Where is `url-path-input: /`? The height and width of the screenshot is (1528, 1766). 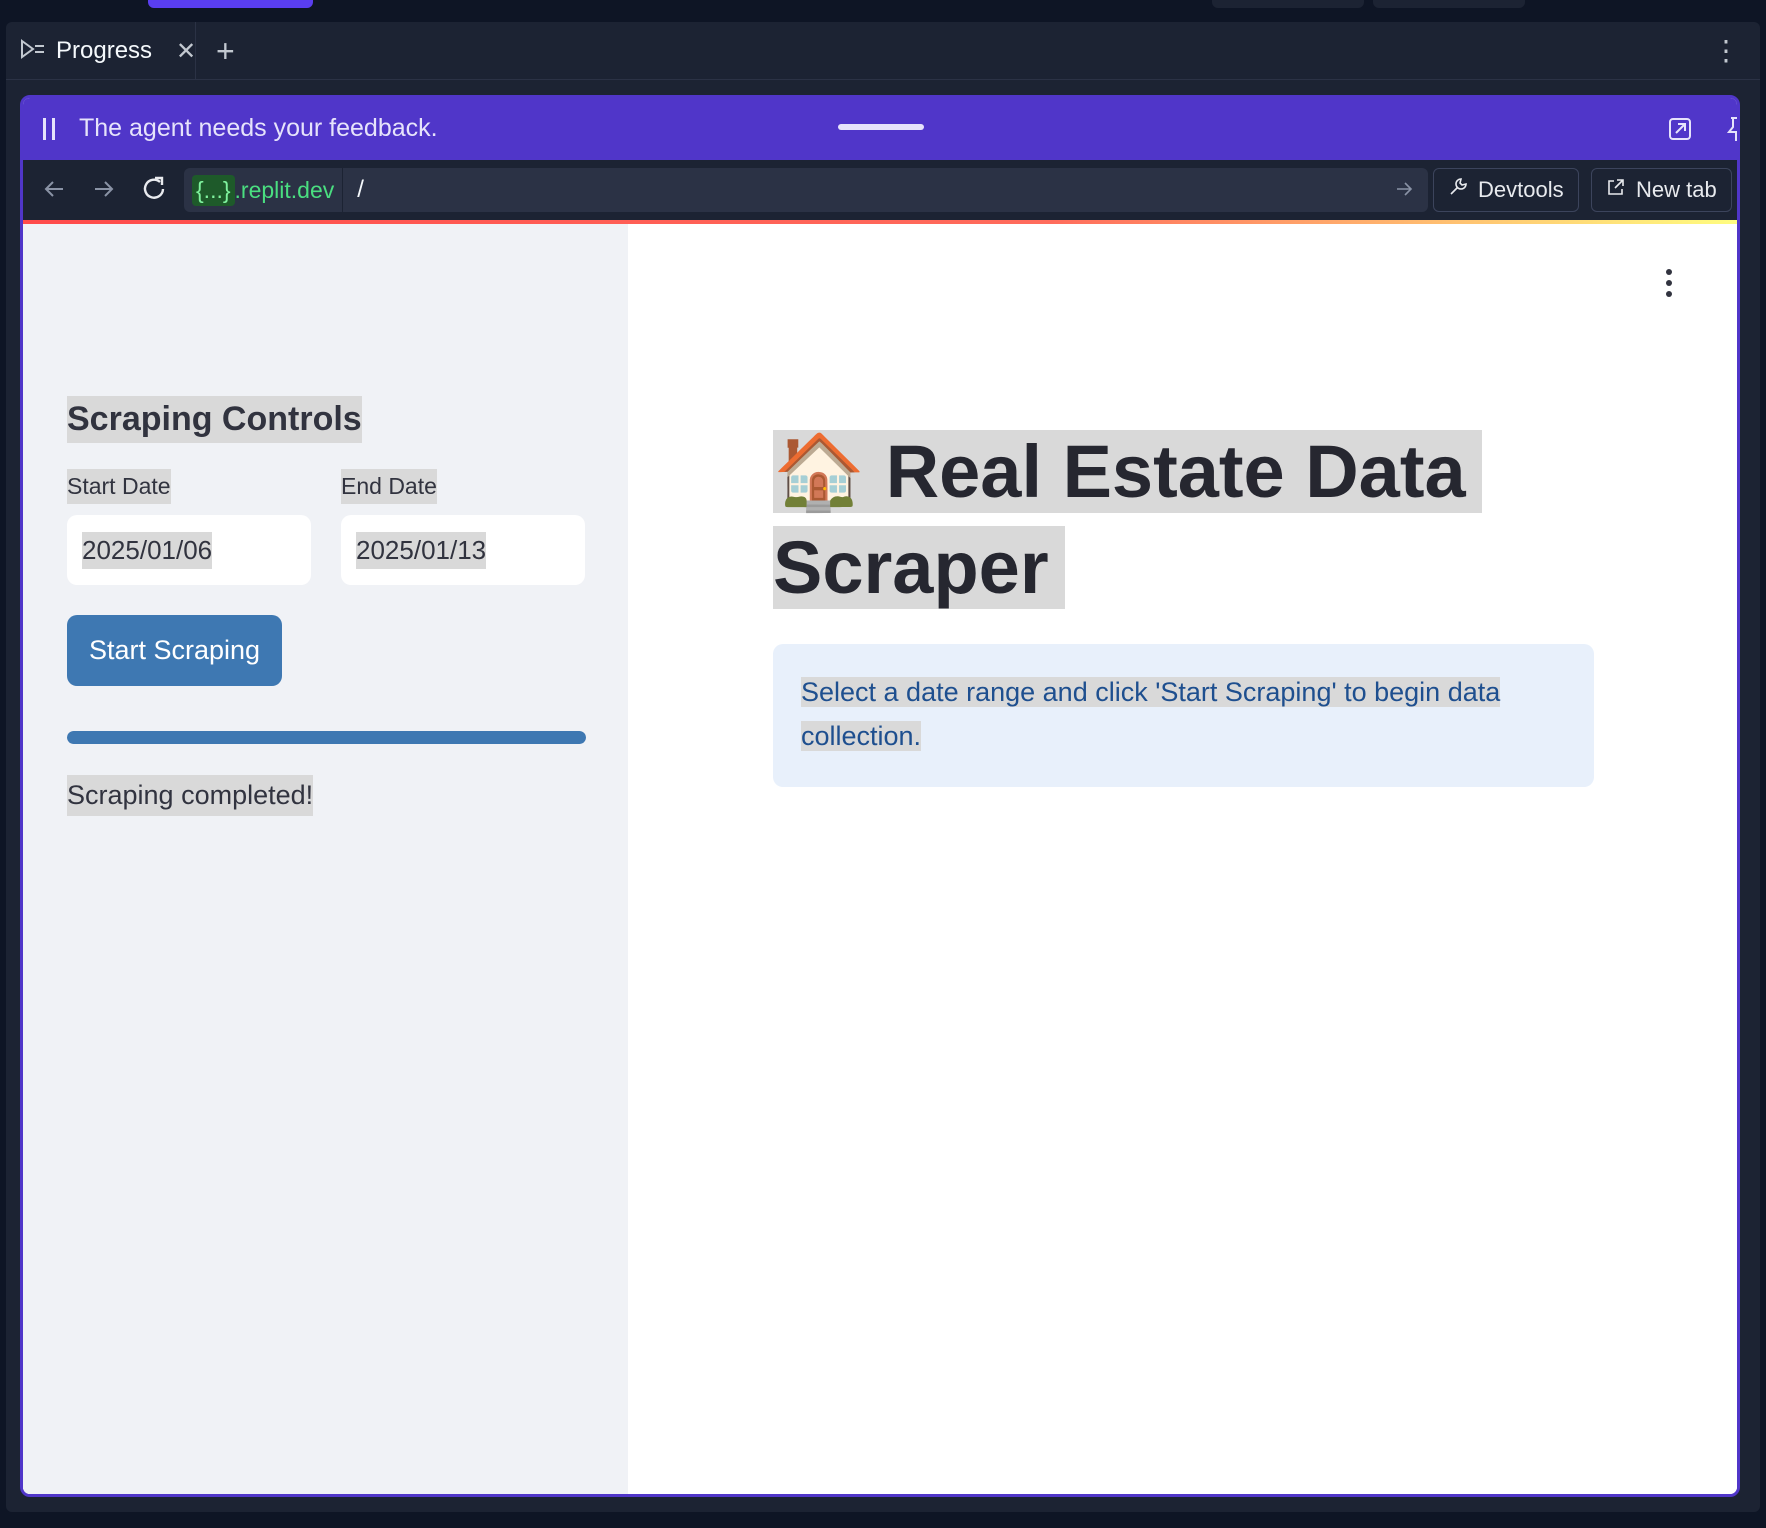 url-path-input: / is located at coordinates (360, 190).